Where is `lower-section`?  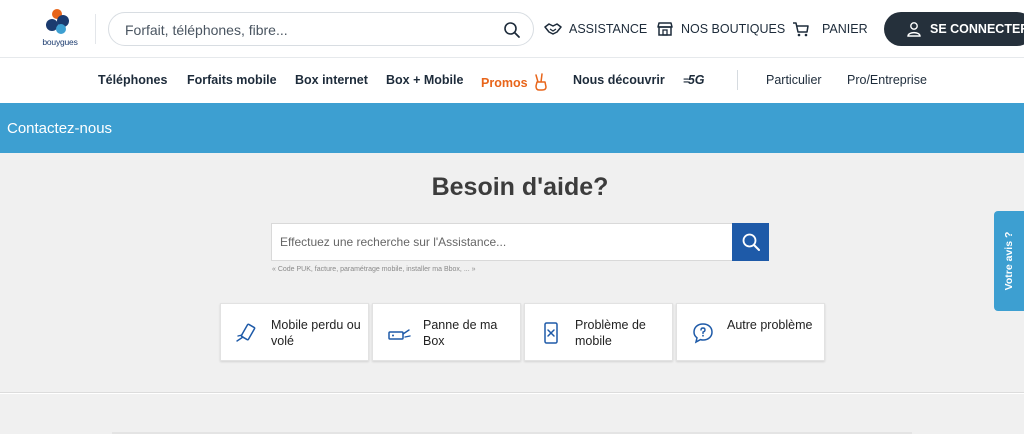
lower-section is located at coordinates (512, 414).